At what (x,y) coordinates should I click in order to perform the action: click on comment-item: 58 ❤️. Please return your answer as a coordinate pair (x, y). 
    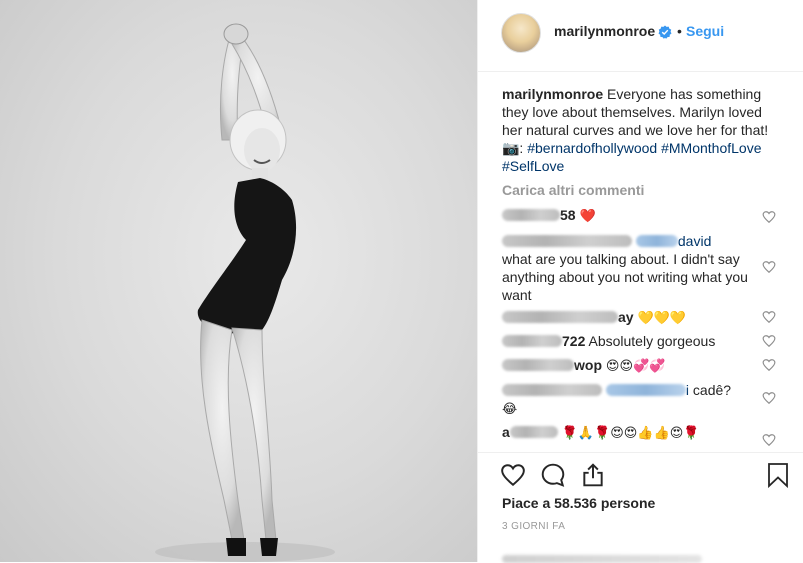
    Looking at the image, I should click on (627, 216).